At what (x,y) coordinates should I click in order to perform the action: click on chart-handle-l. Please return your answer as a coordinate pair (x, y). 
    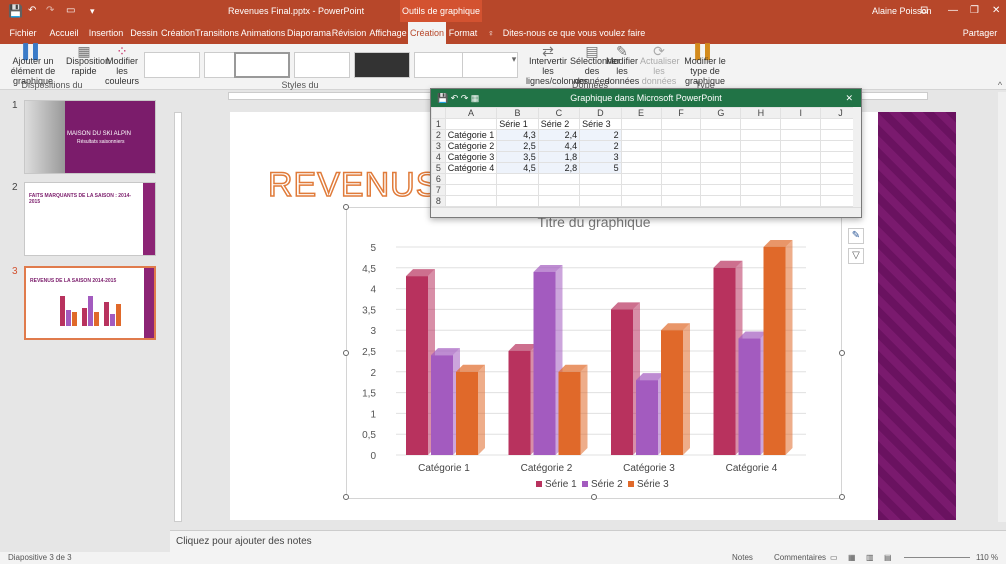
    Looking at the image, I should click on (346, 353).